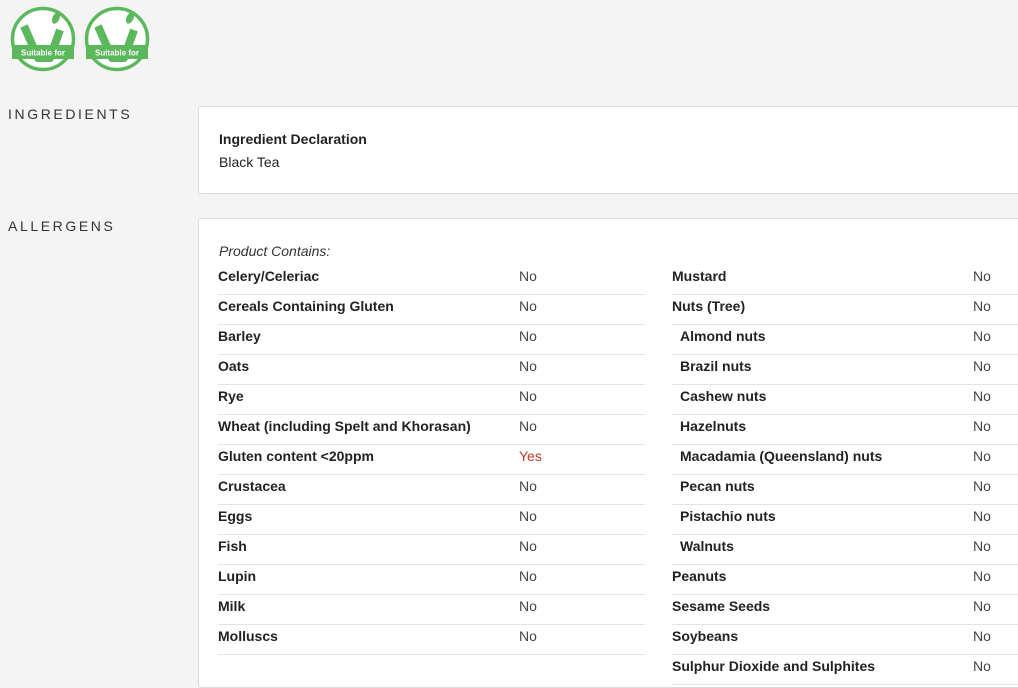 Image resolution: width=1018 pixels, height=688 pixels. Describe the element at coordinates (232, 546) in the screenshot. I see `allergen-name: Fish` at that location.